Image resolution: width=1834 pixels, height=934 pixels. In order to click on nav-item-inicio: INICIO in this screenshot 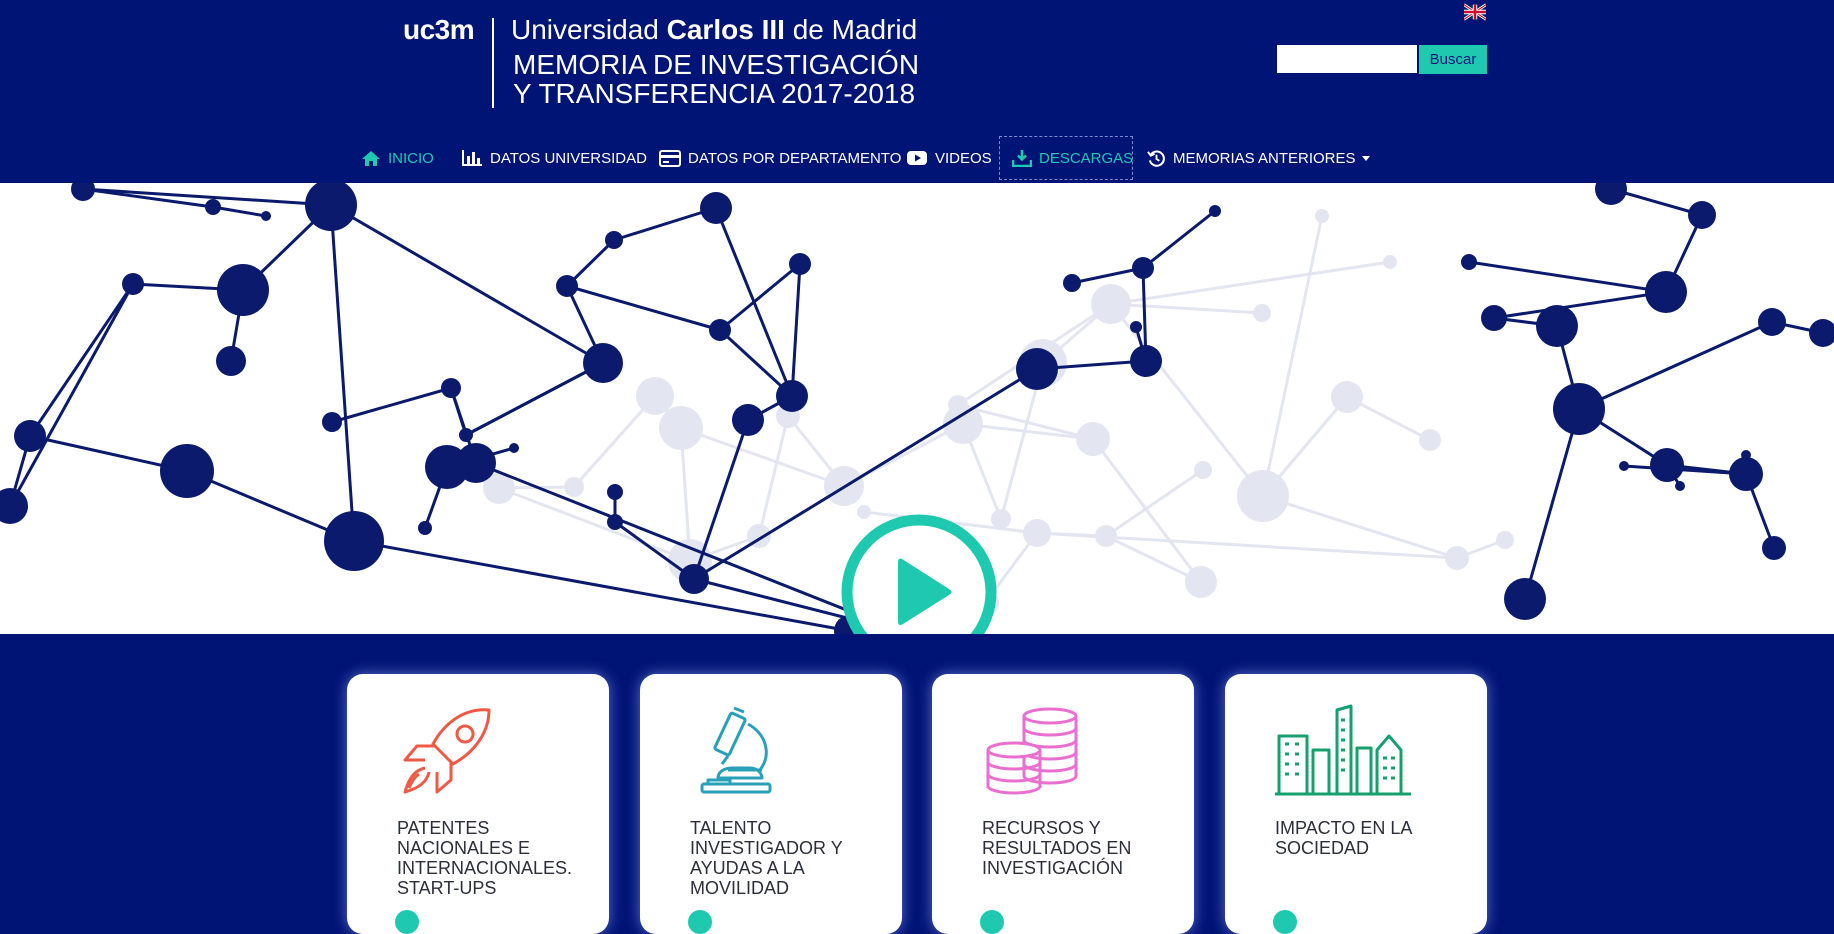, I will do `click(397, 158)`.